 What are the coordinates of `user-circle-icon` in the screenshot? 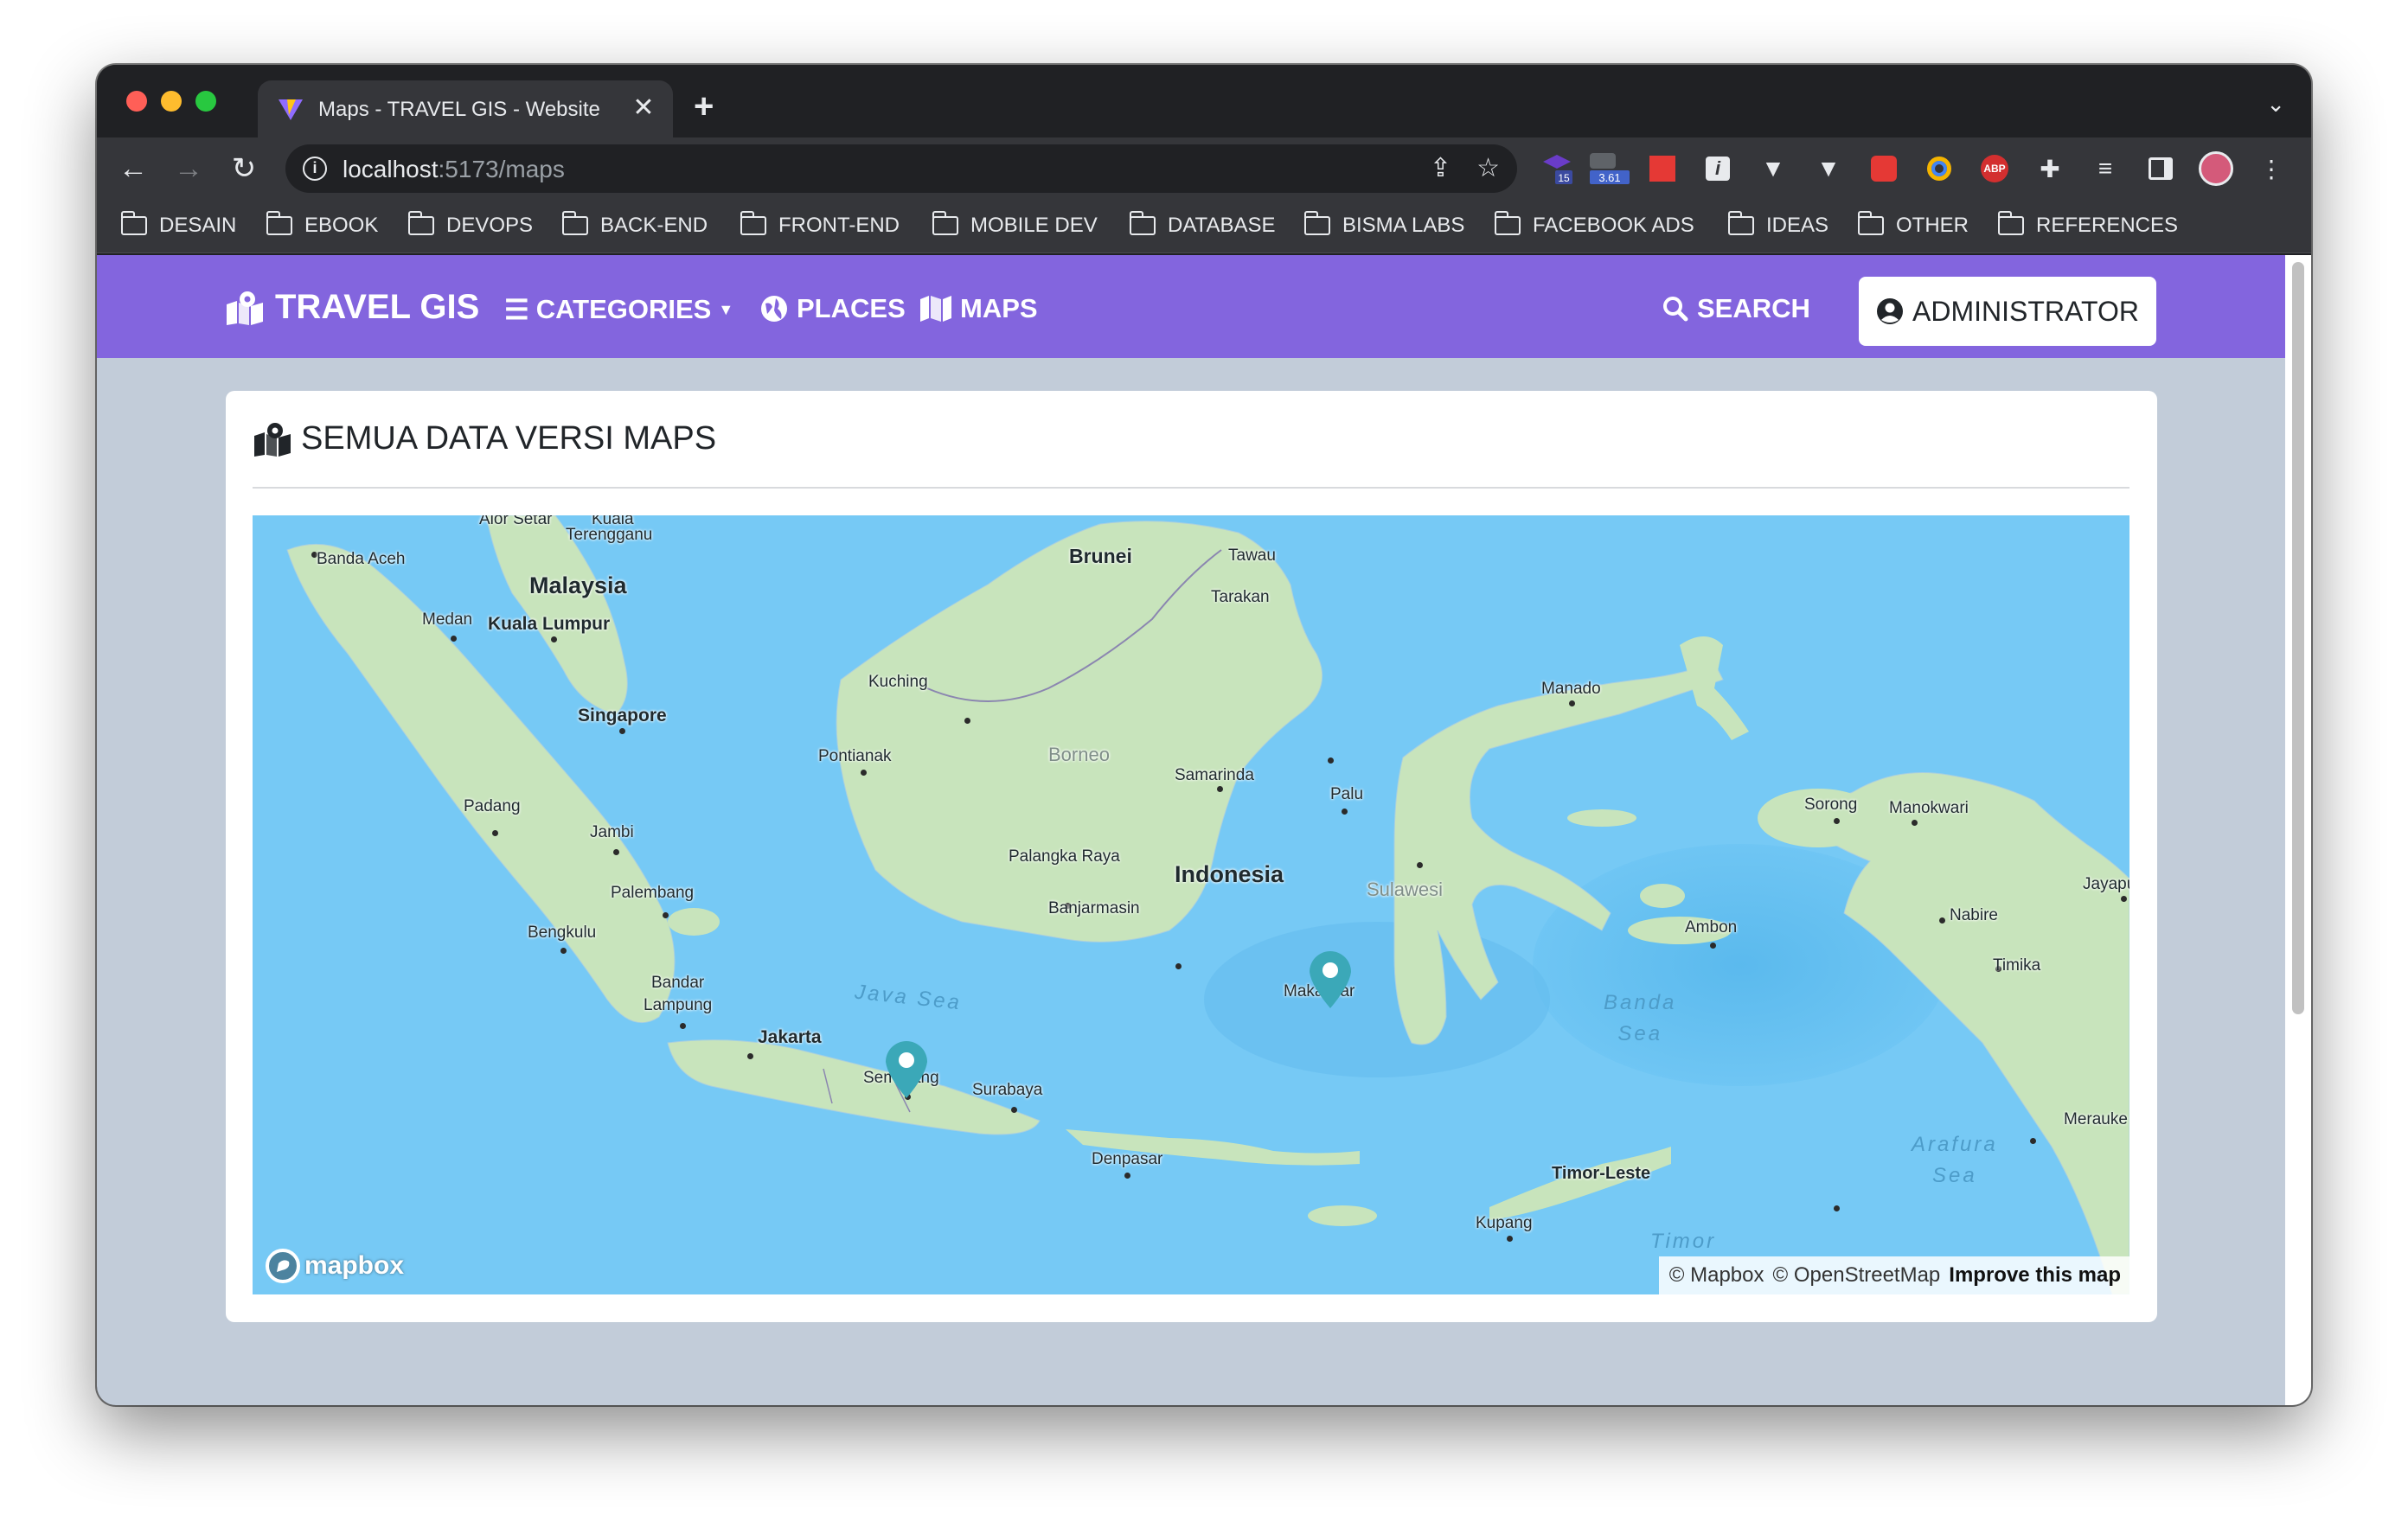 It's located at (1890, 311).